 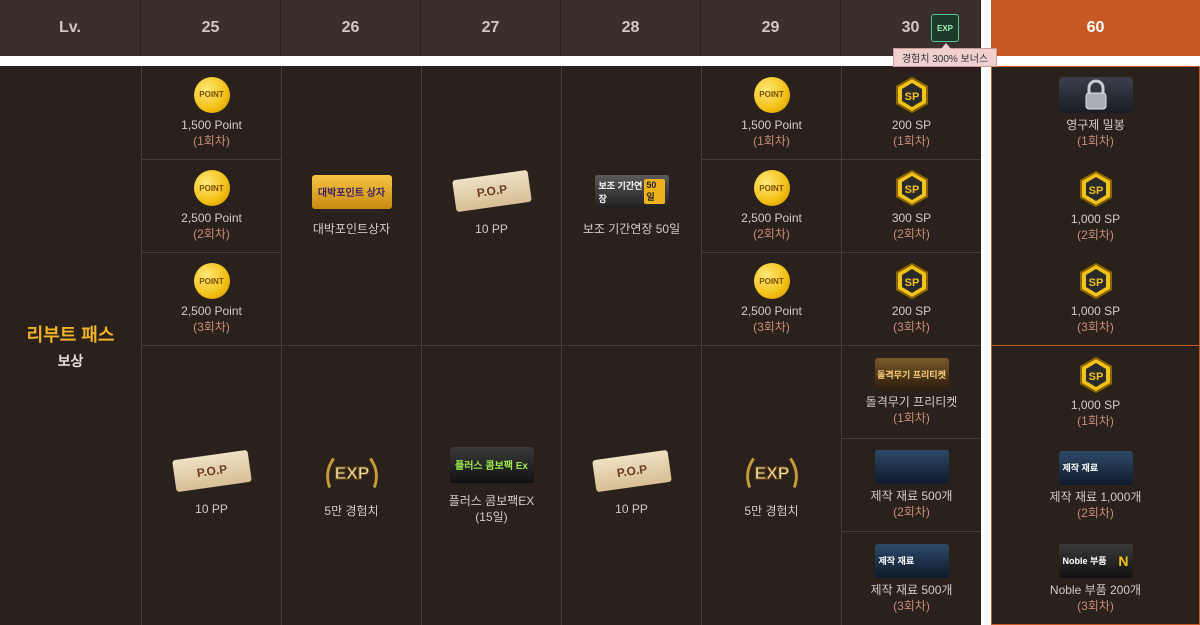 I want to click on reward-cell: 보조 기간연장 50일 보조 기간연장 50일, so click(x=631, y=206).